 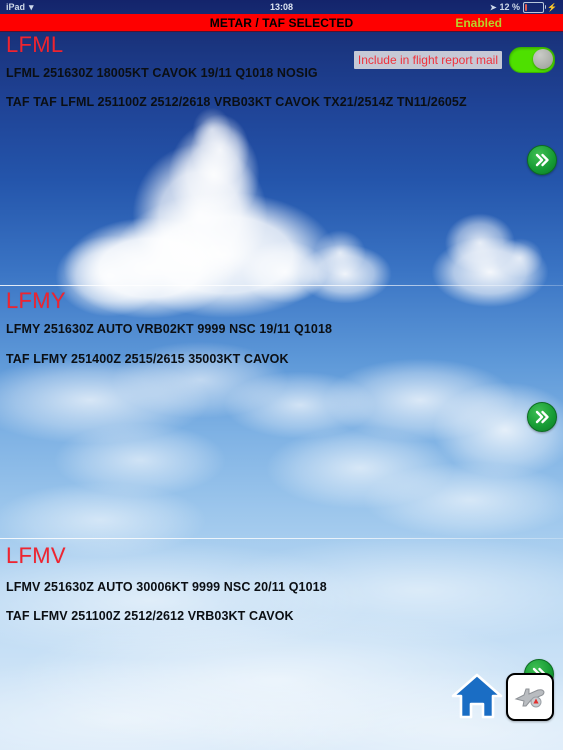 What do you see at coordinates (532, 60) in the screenshot?
I see `include-in-flight-report-mail-toggle` at bounding box center [532, 60].